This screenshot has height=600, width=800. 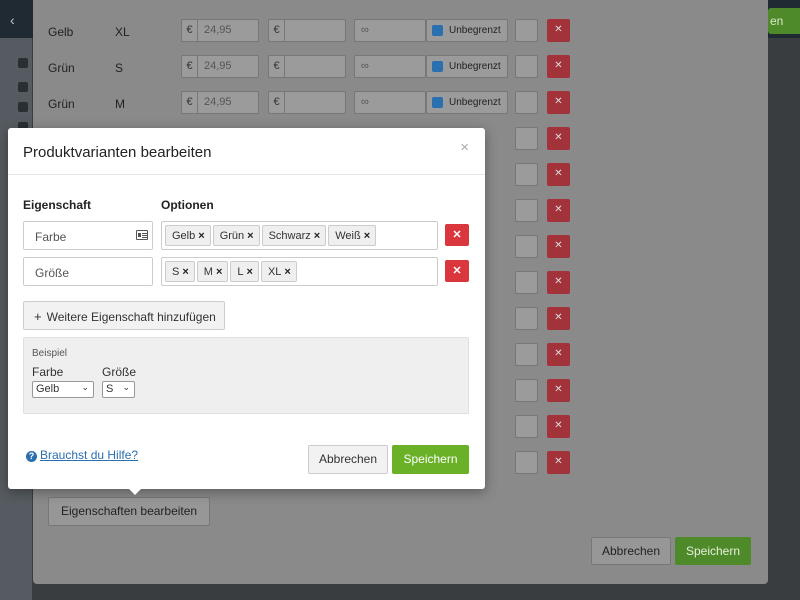 I want to click on option-tag: Weiß ×, so click(x=352, y=235).